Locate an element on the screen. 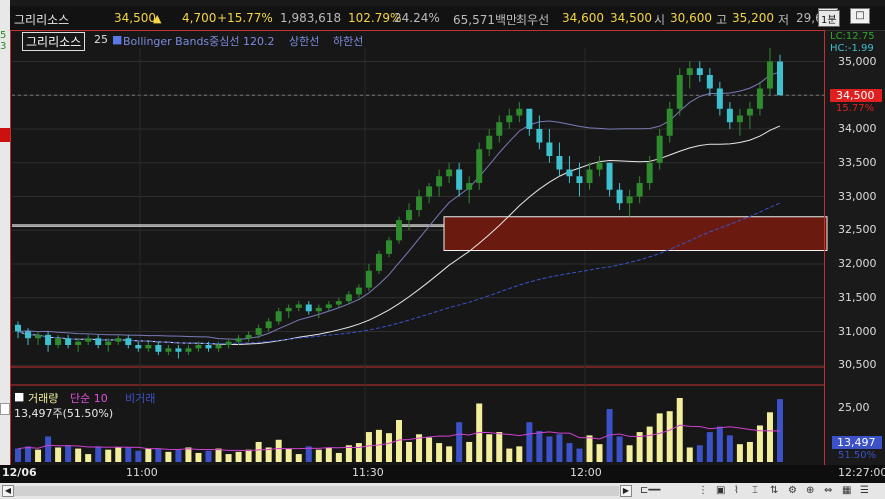 The height and width of the screenshot is (499, 885). volume-ma-legend: 단순 10 is located at coordinates (89, 398).